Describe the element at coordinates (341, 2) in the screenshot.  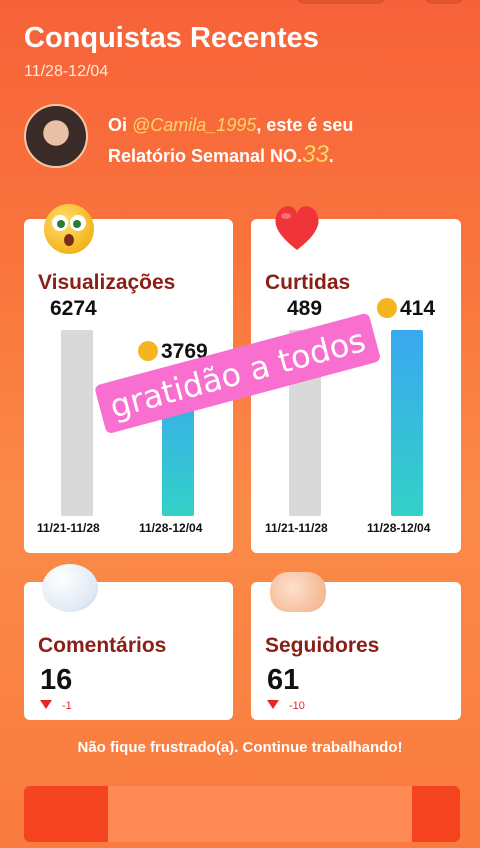
I see `top-tab-left` at that location.